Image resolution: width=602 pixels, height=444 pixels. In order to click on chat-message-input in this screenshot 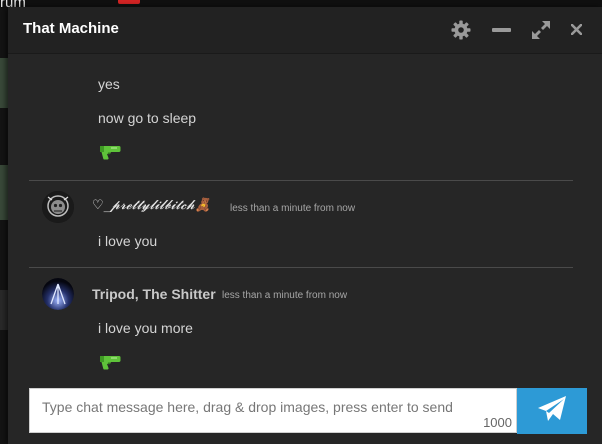, I will do `click(273, 410)`.